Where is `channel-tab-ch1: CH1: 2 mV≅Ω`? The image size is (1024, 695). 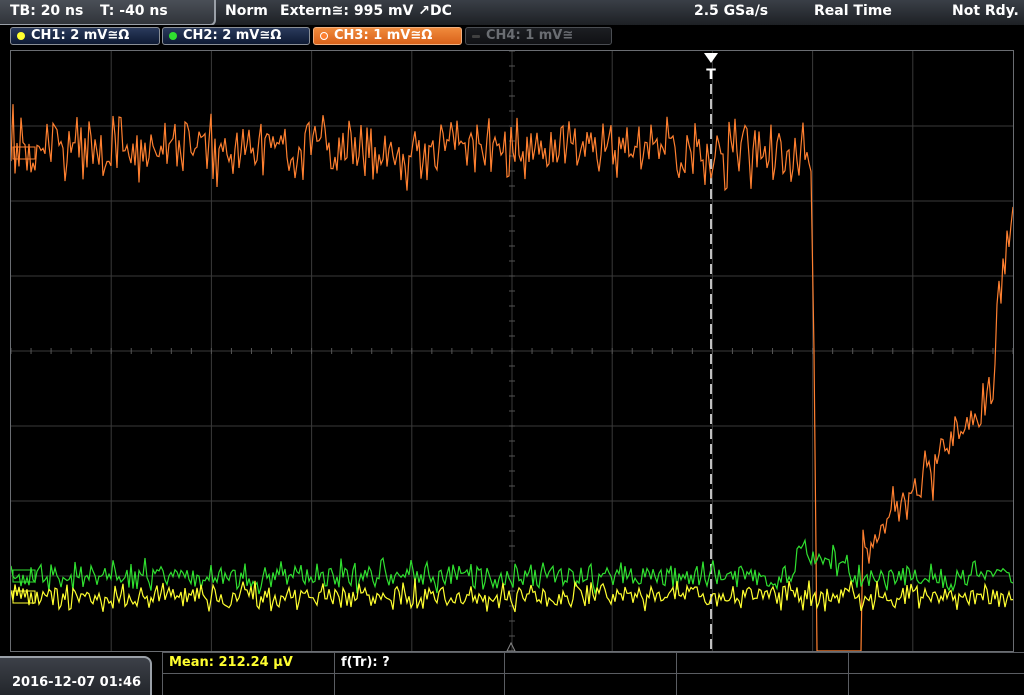 channel-tab-ch1: CH1: 2 mV≅Ω is located at coordinates (85, 36).